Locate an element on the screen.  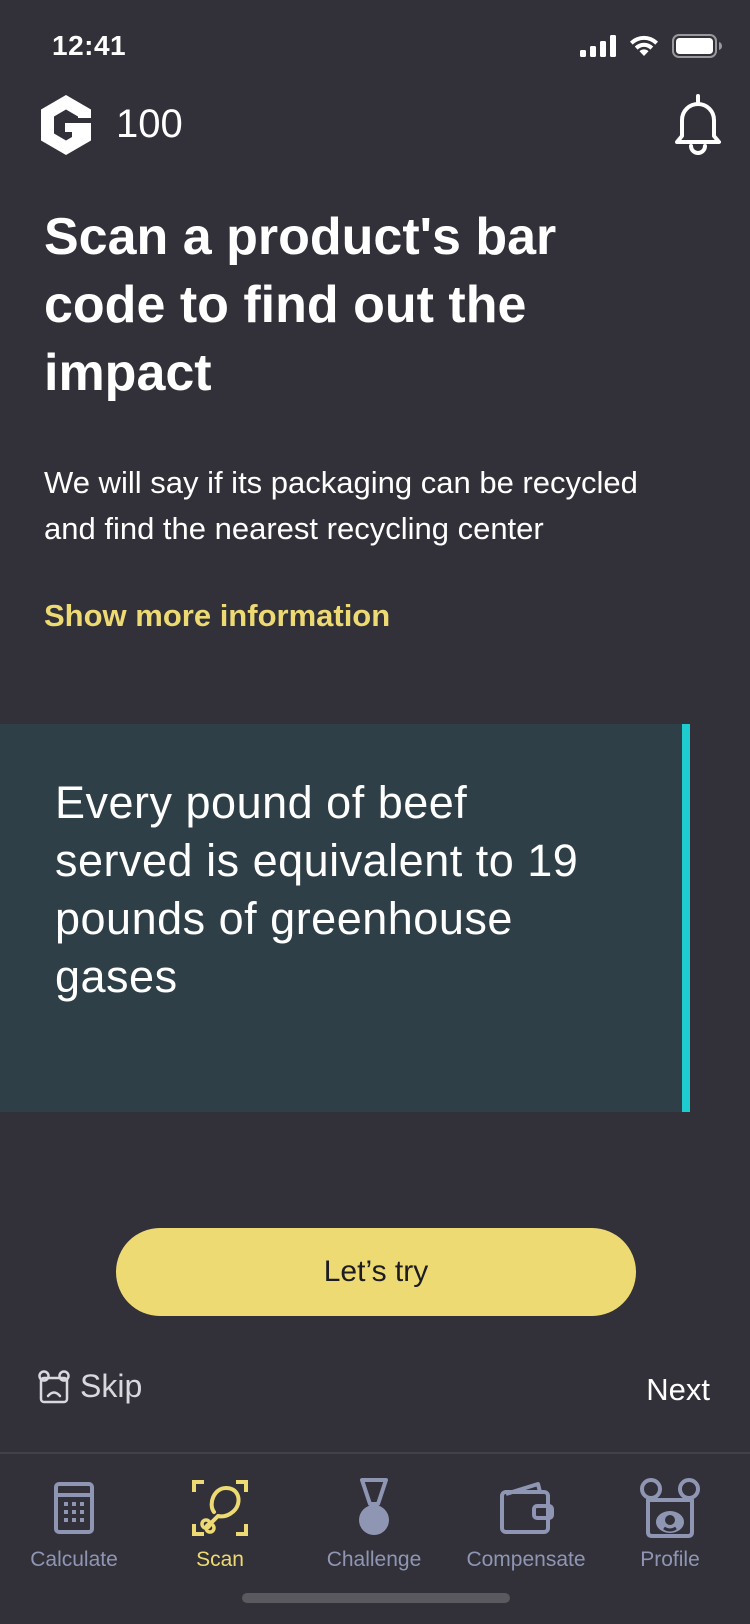
points-counter: 100 is located at coordinates (149, 124).